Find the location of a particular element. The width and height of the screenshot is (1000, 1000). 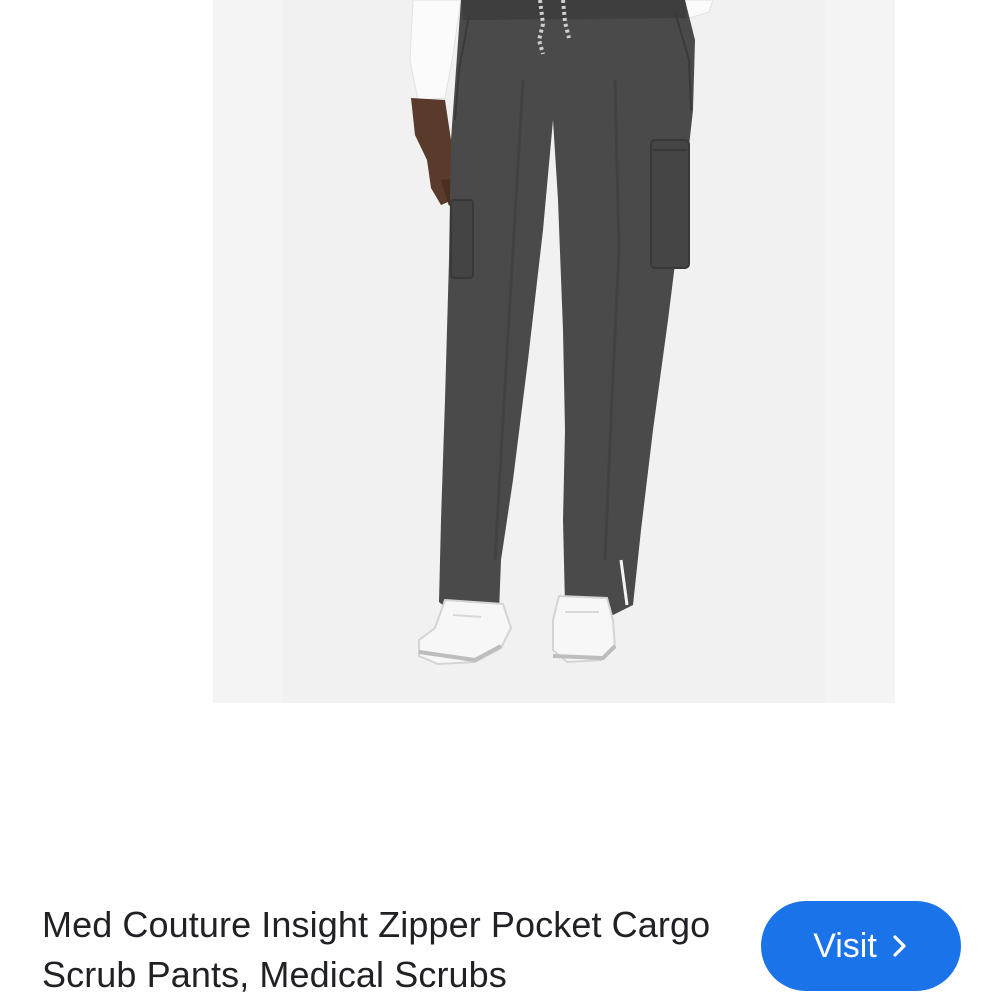

visit-button-label: Visit is located at coordinates (845, 945).